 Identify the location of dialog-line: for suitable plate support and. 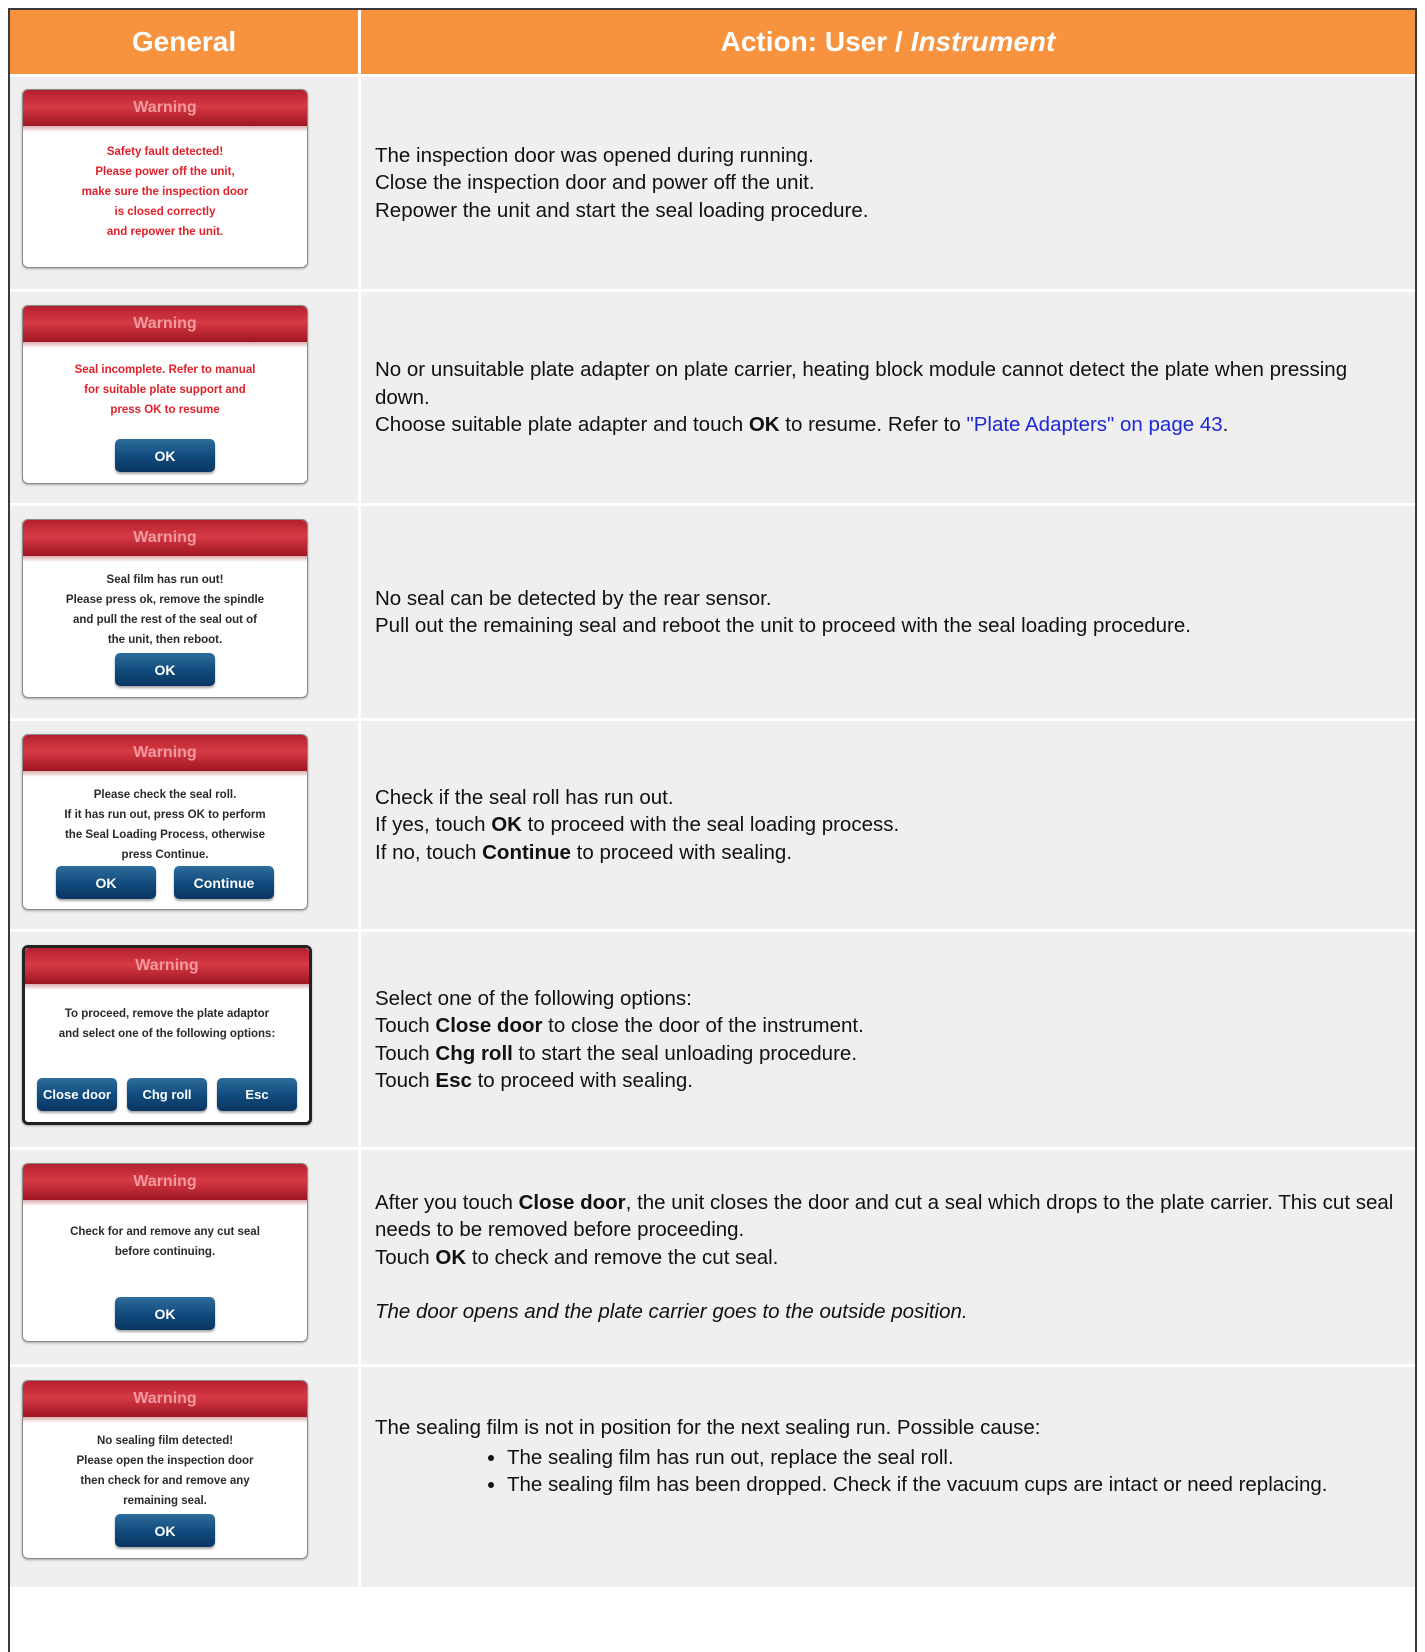
(165, 390).